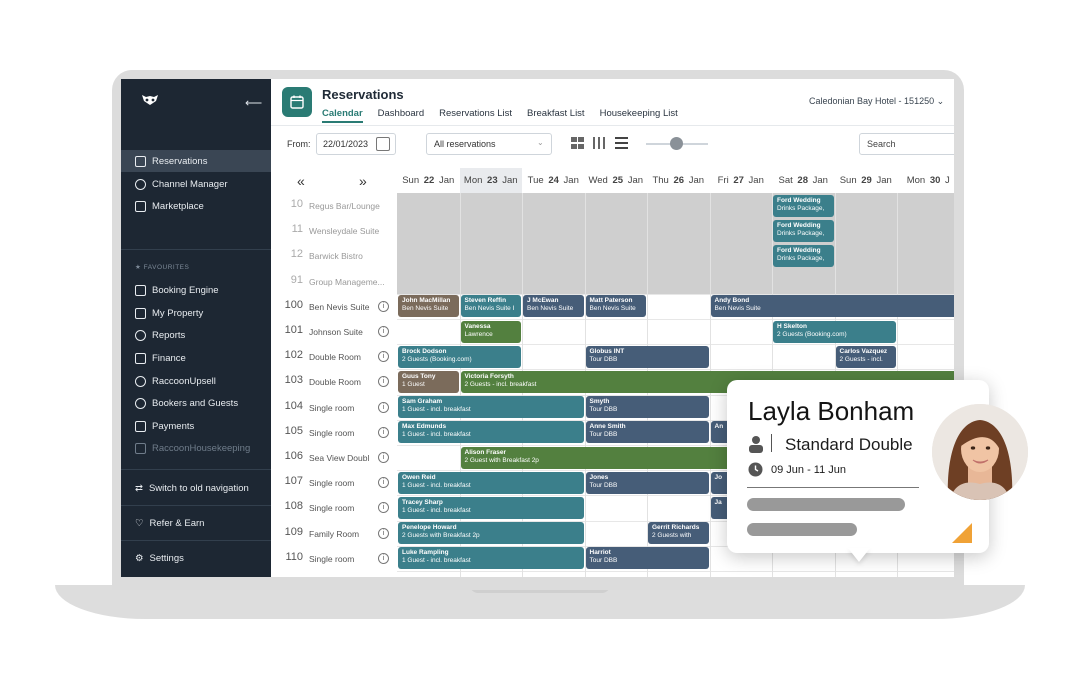 The width and height of the screenshot is (1080, 700). What do you see at coordinates (940, 101) in the screenshot?
I see `chevron-down-icon: ⌄` at bounding box center [940, 101].